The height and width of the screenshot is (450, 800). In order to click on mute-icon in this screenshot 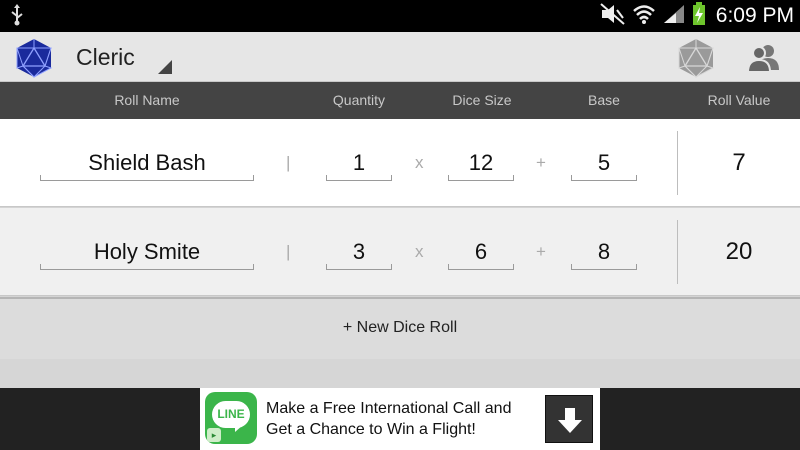, I will do `click(613, 16)`.